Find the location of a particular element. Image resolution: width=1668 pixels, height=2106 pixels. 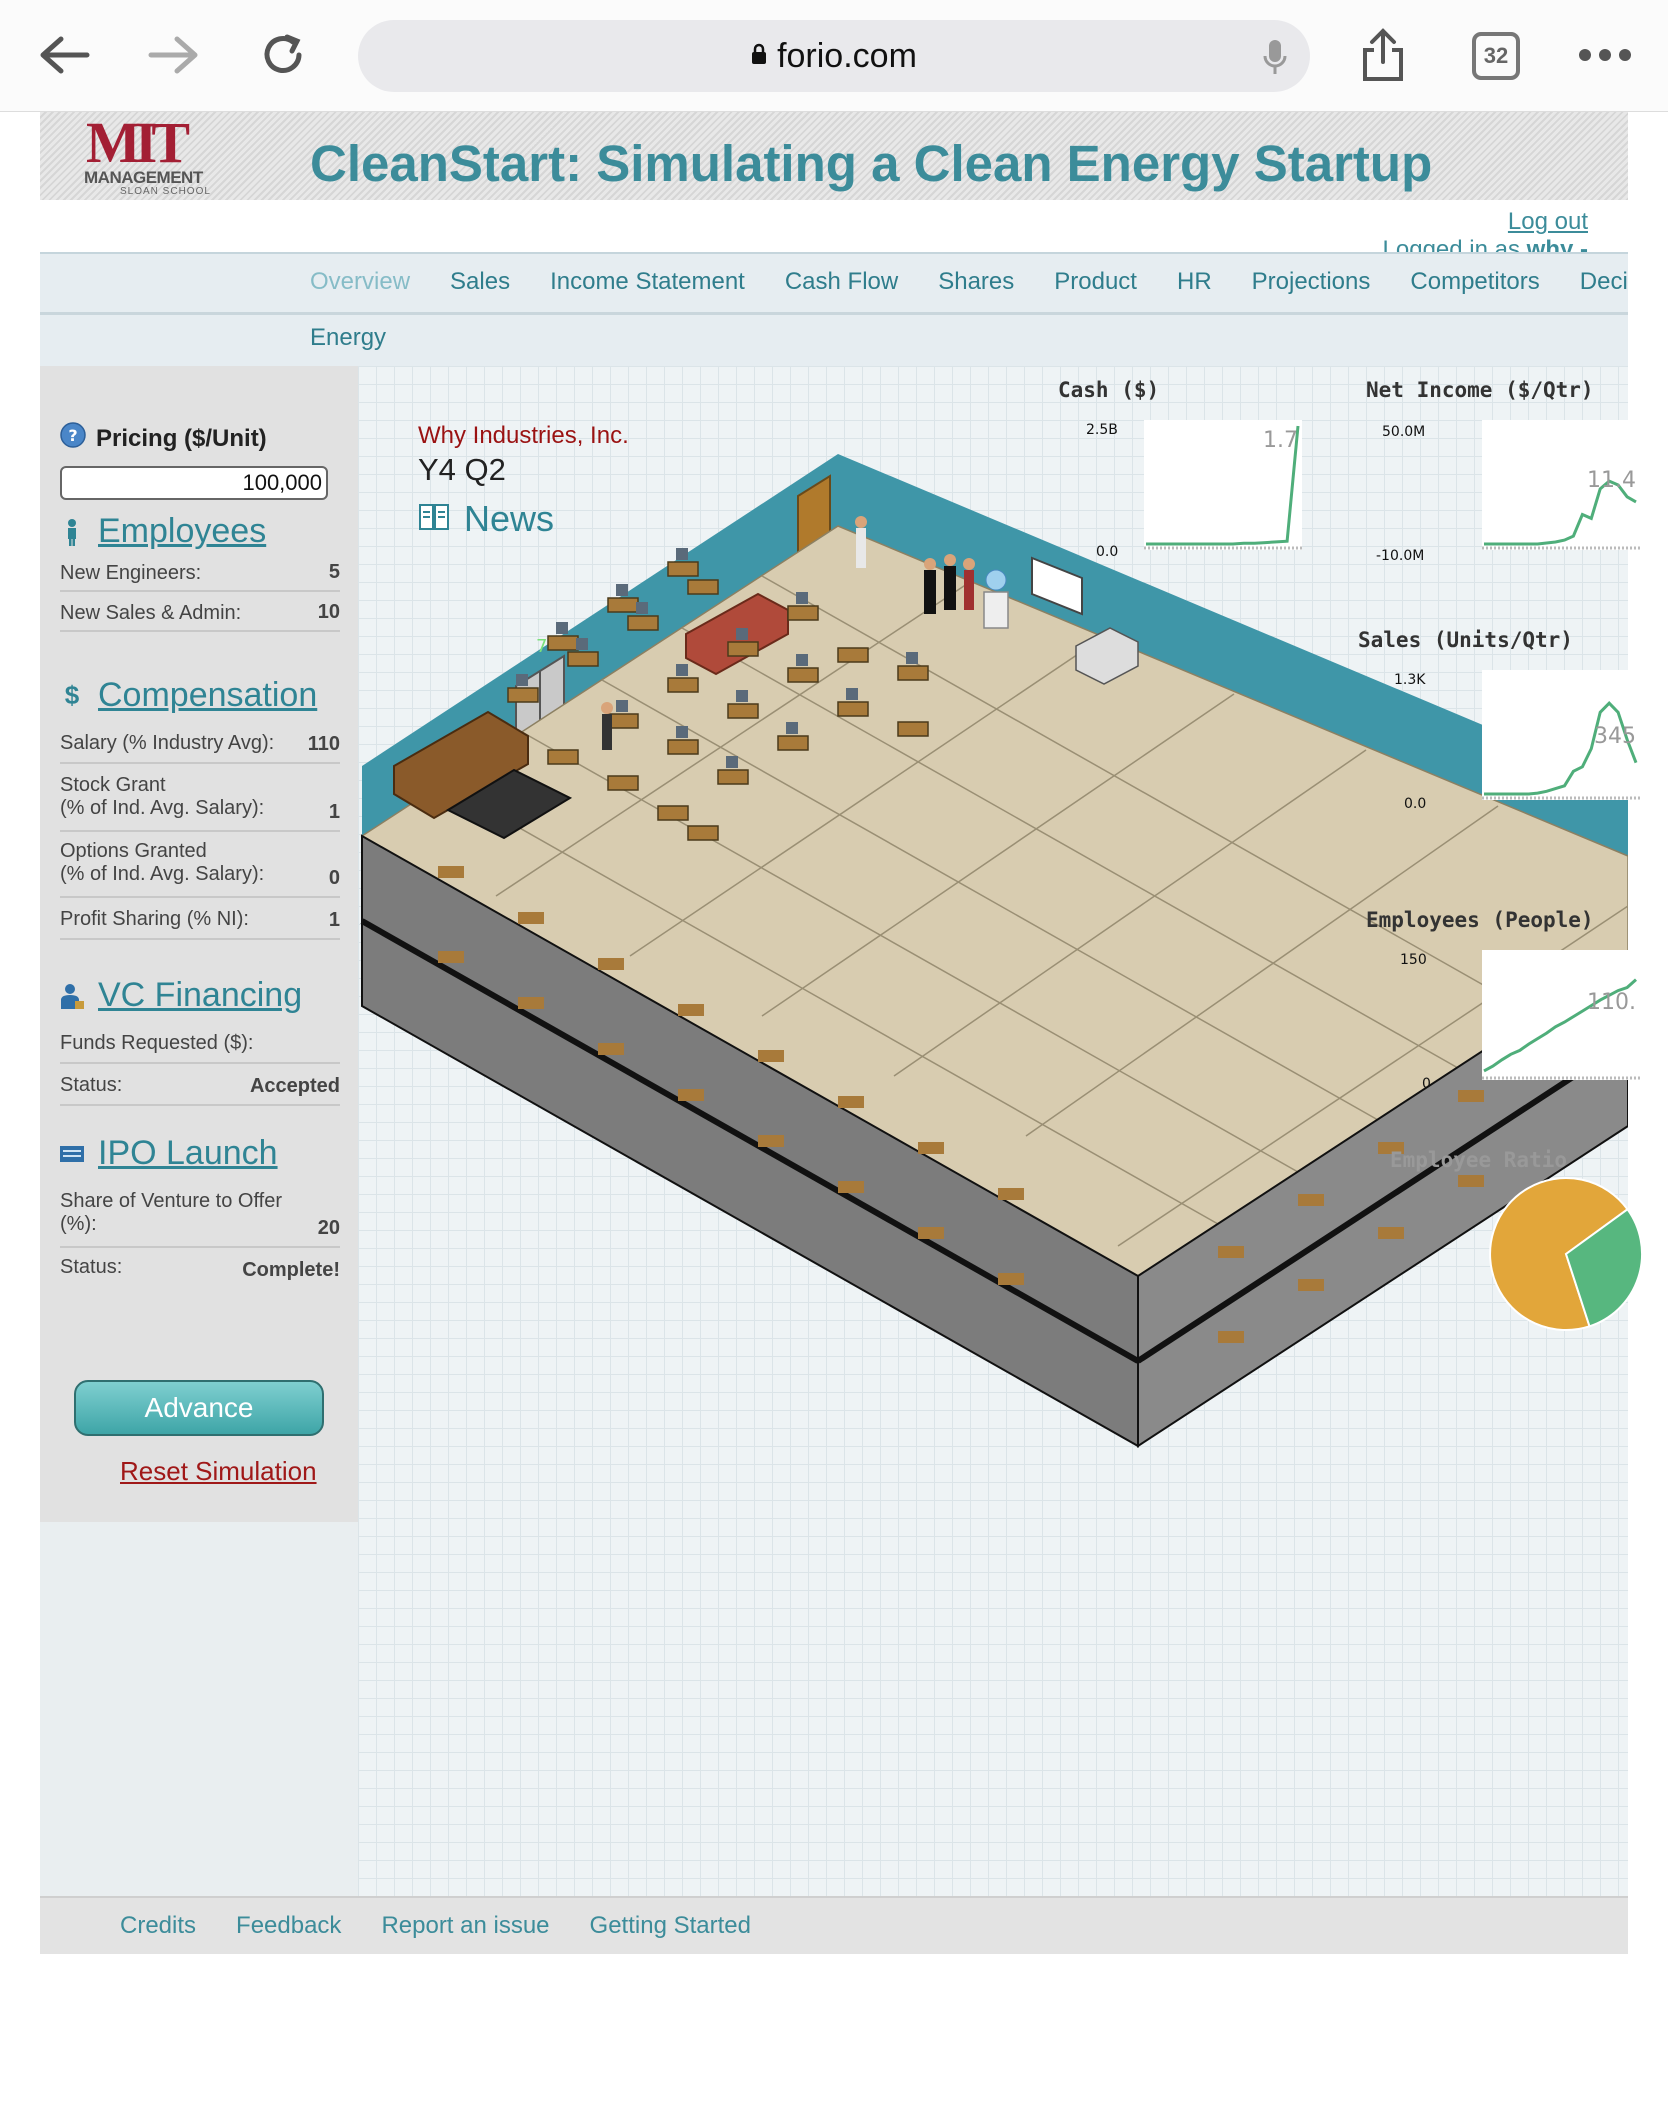

tab-competitors: Competitors is located at coordinates (1474, 288).